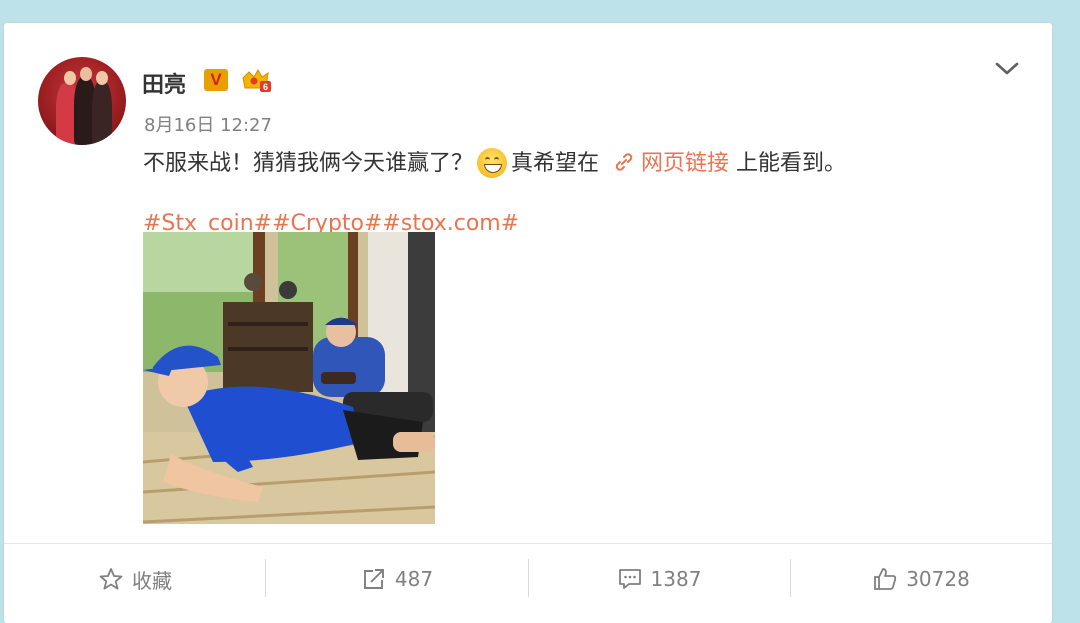 The width and height of the screenshot is (1080, 623). Describe the element at coordinates (308, 163) in the screenshot. I see `post-text-part-1: 不服来战！猜猜我俩今天谁赢了？` at that location.